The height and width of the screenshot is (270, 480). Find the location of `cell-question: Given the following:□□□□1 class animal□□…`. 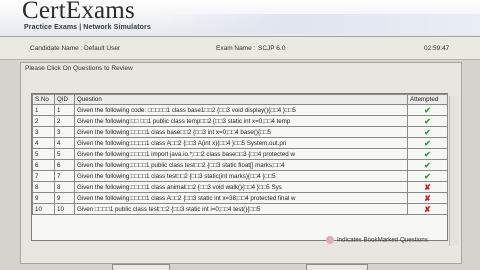

cell-question: Given the following:□□□□1 class animal□□… is located at coordinates (241, 187).